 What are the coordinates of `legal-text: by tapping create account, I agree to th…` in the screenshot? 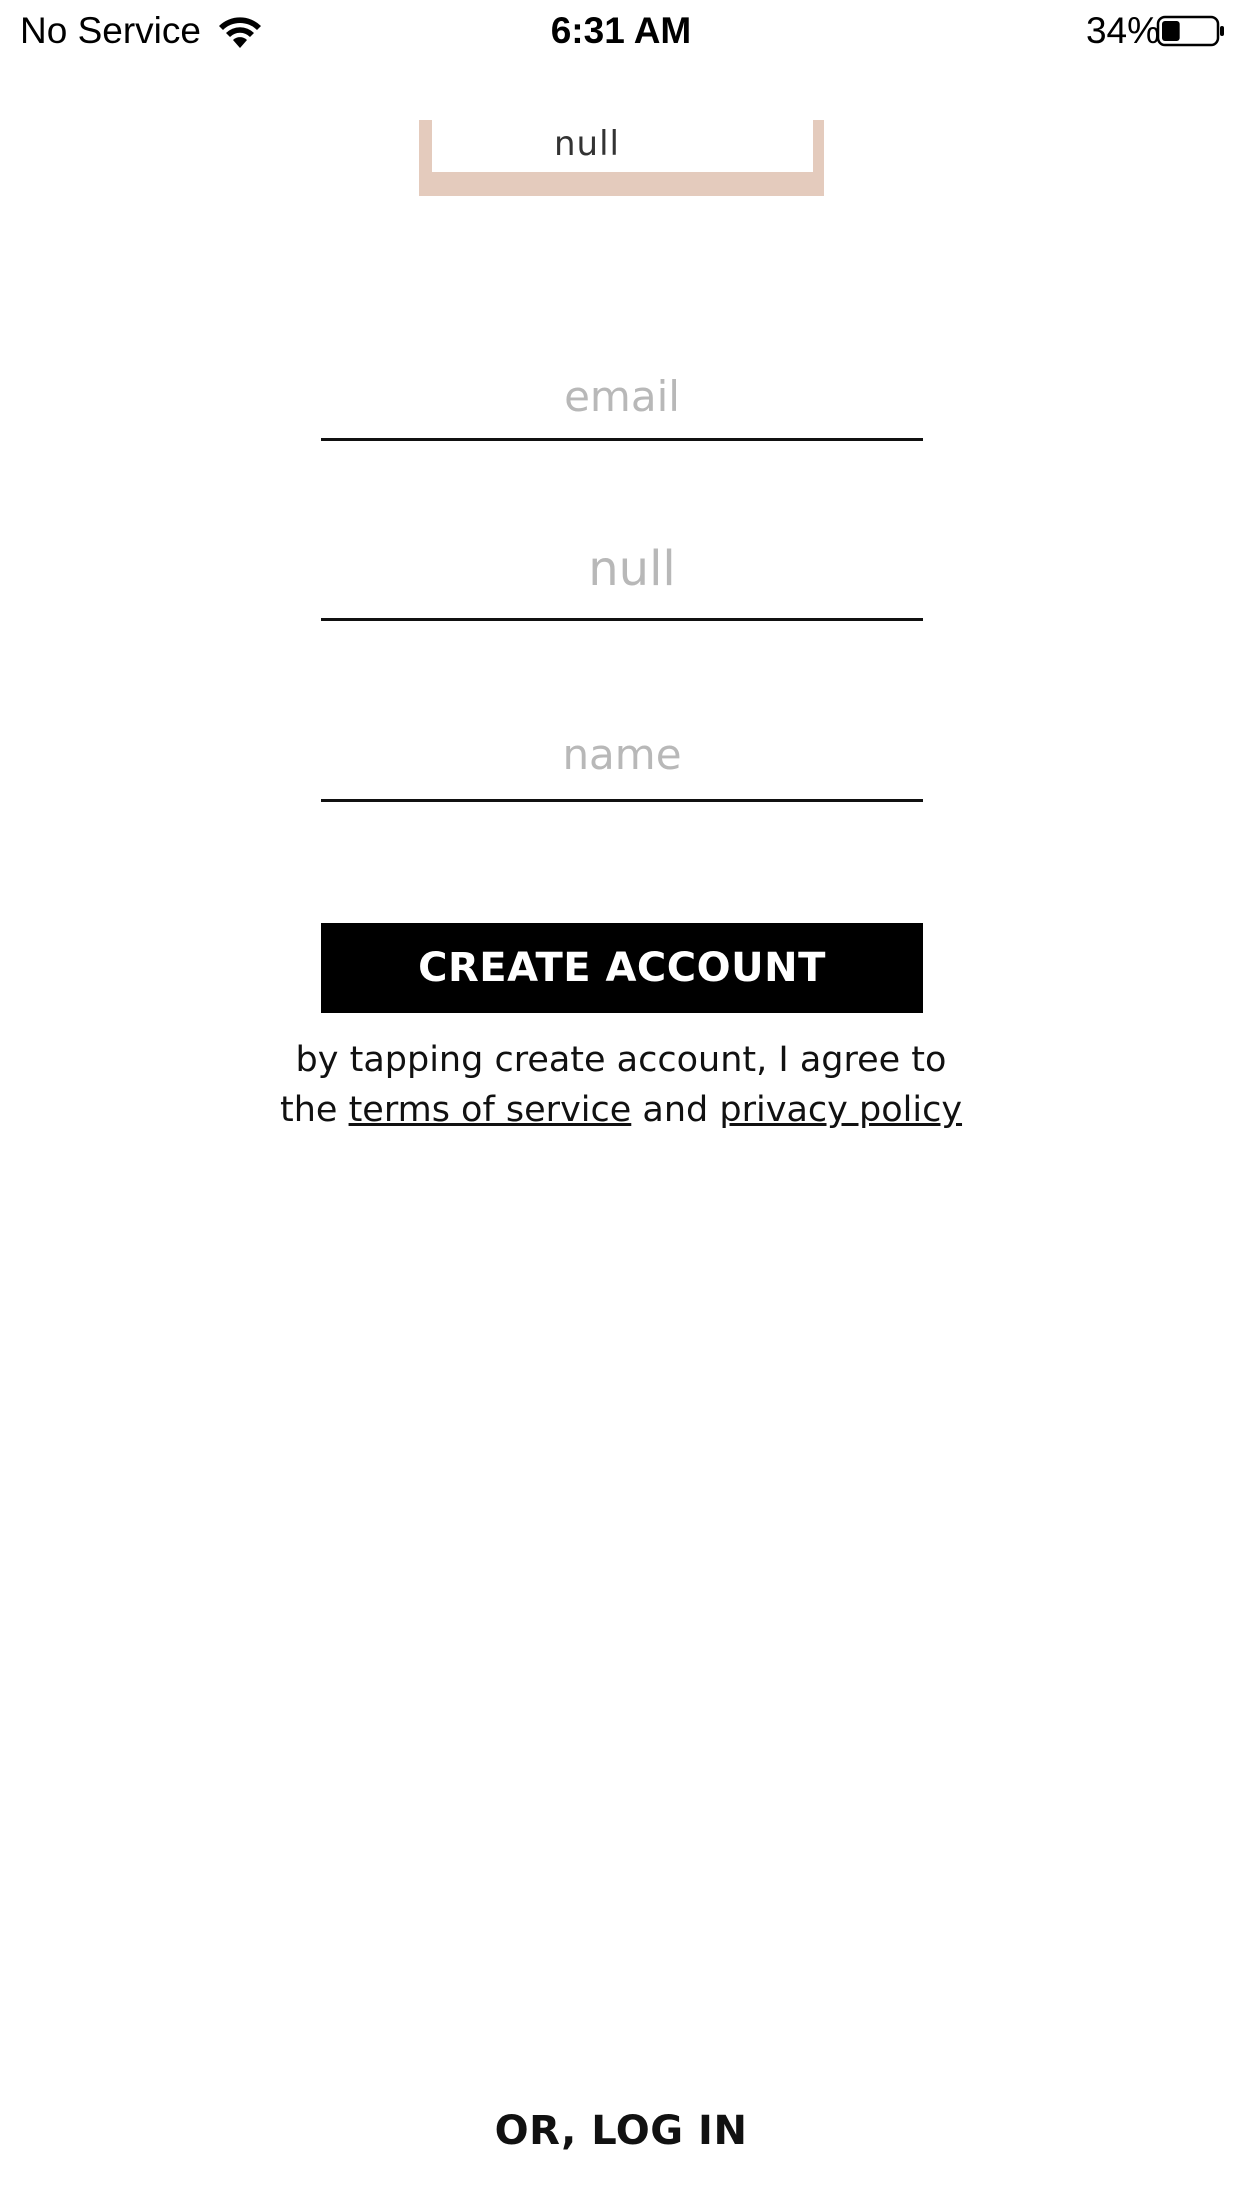 It's located at (621, 1085).